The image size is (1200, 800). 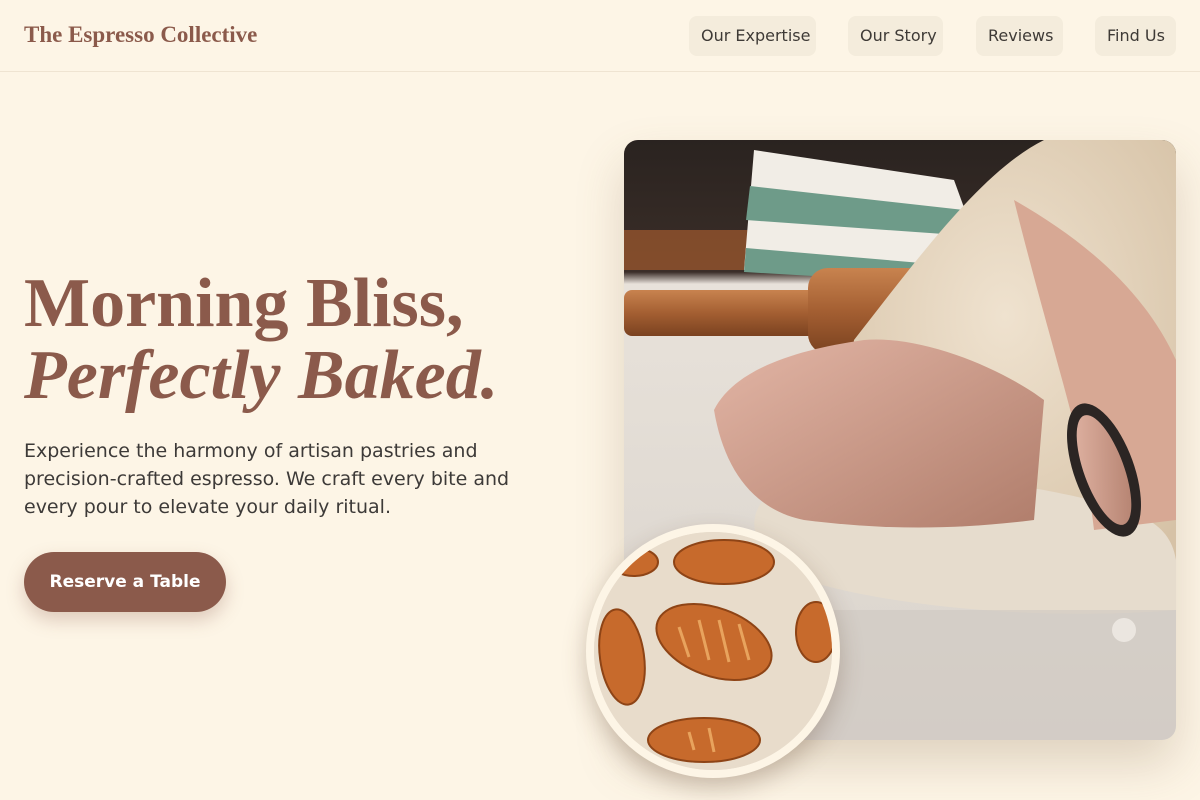 I want to click on reserve-table-button: Reserve a Table, so click(x=125, y=582).